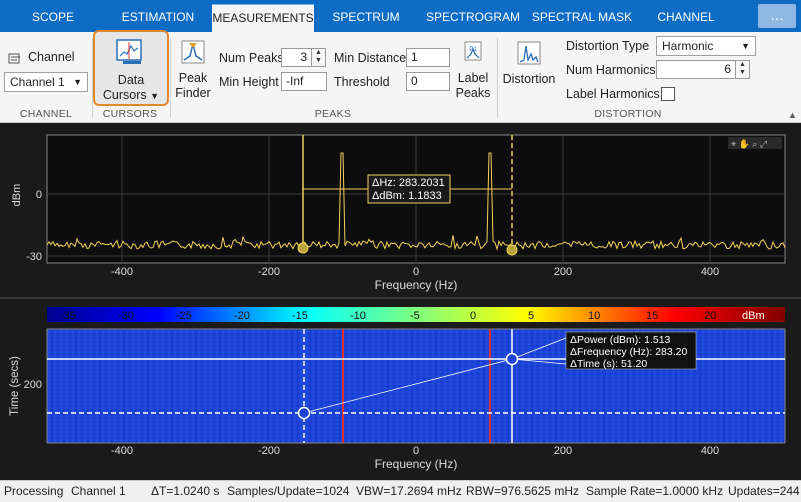 This screenshot has height=502, width=801. What do you see at coordinates (696, 69) in the screenshot?
I see `num-harmonics-field: 6` at bounding box center [696, 69].